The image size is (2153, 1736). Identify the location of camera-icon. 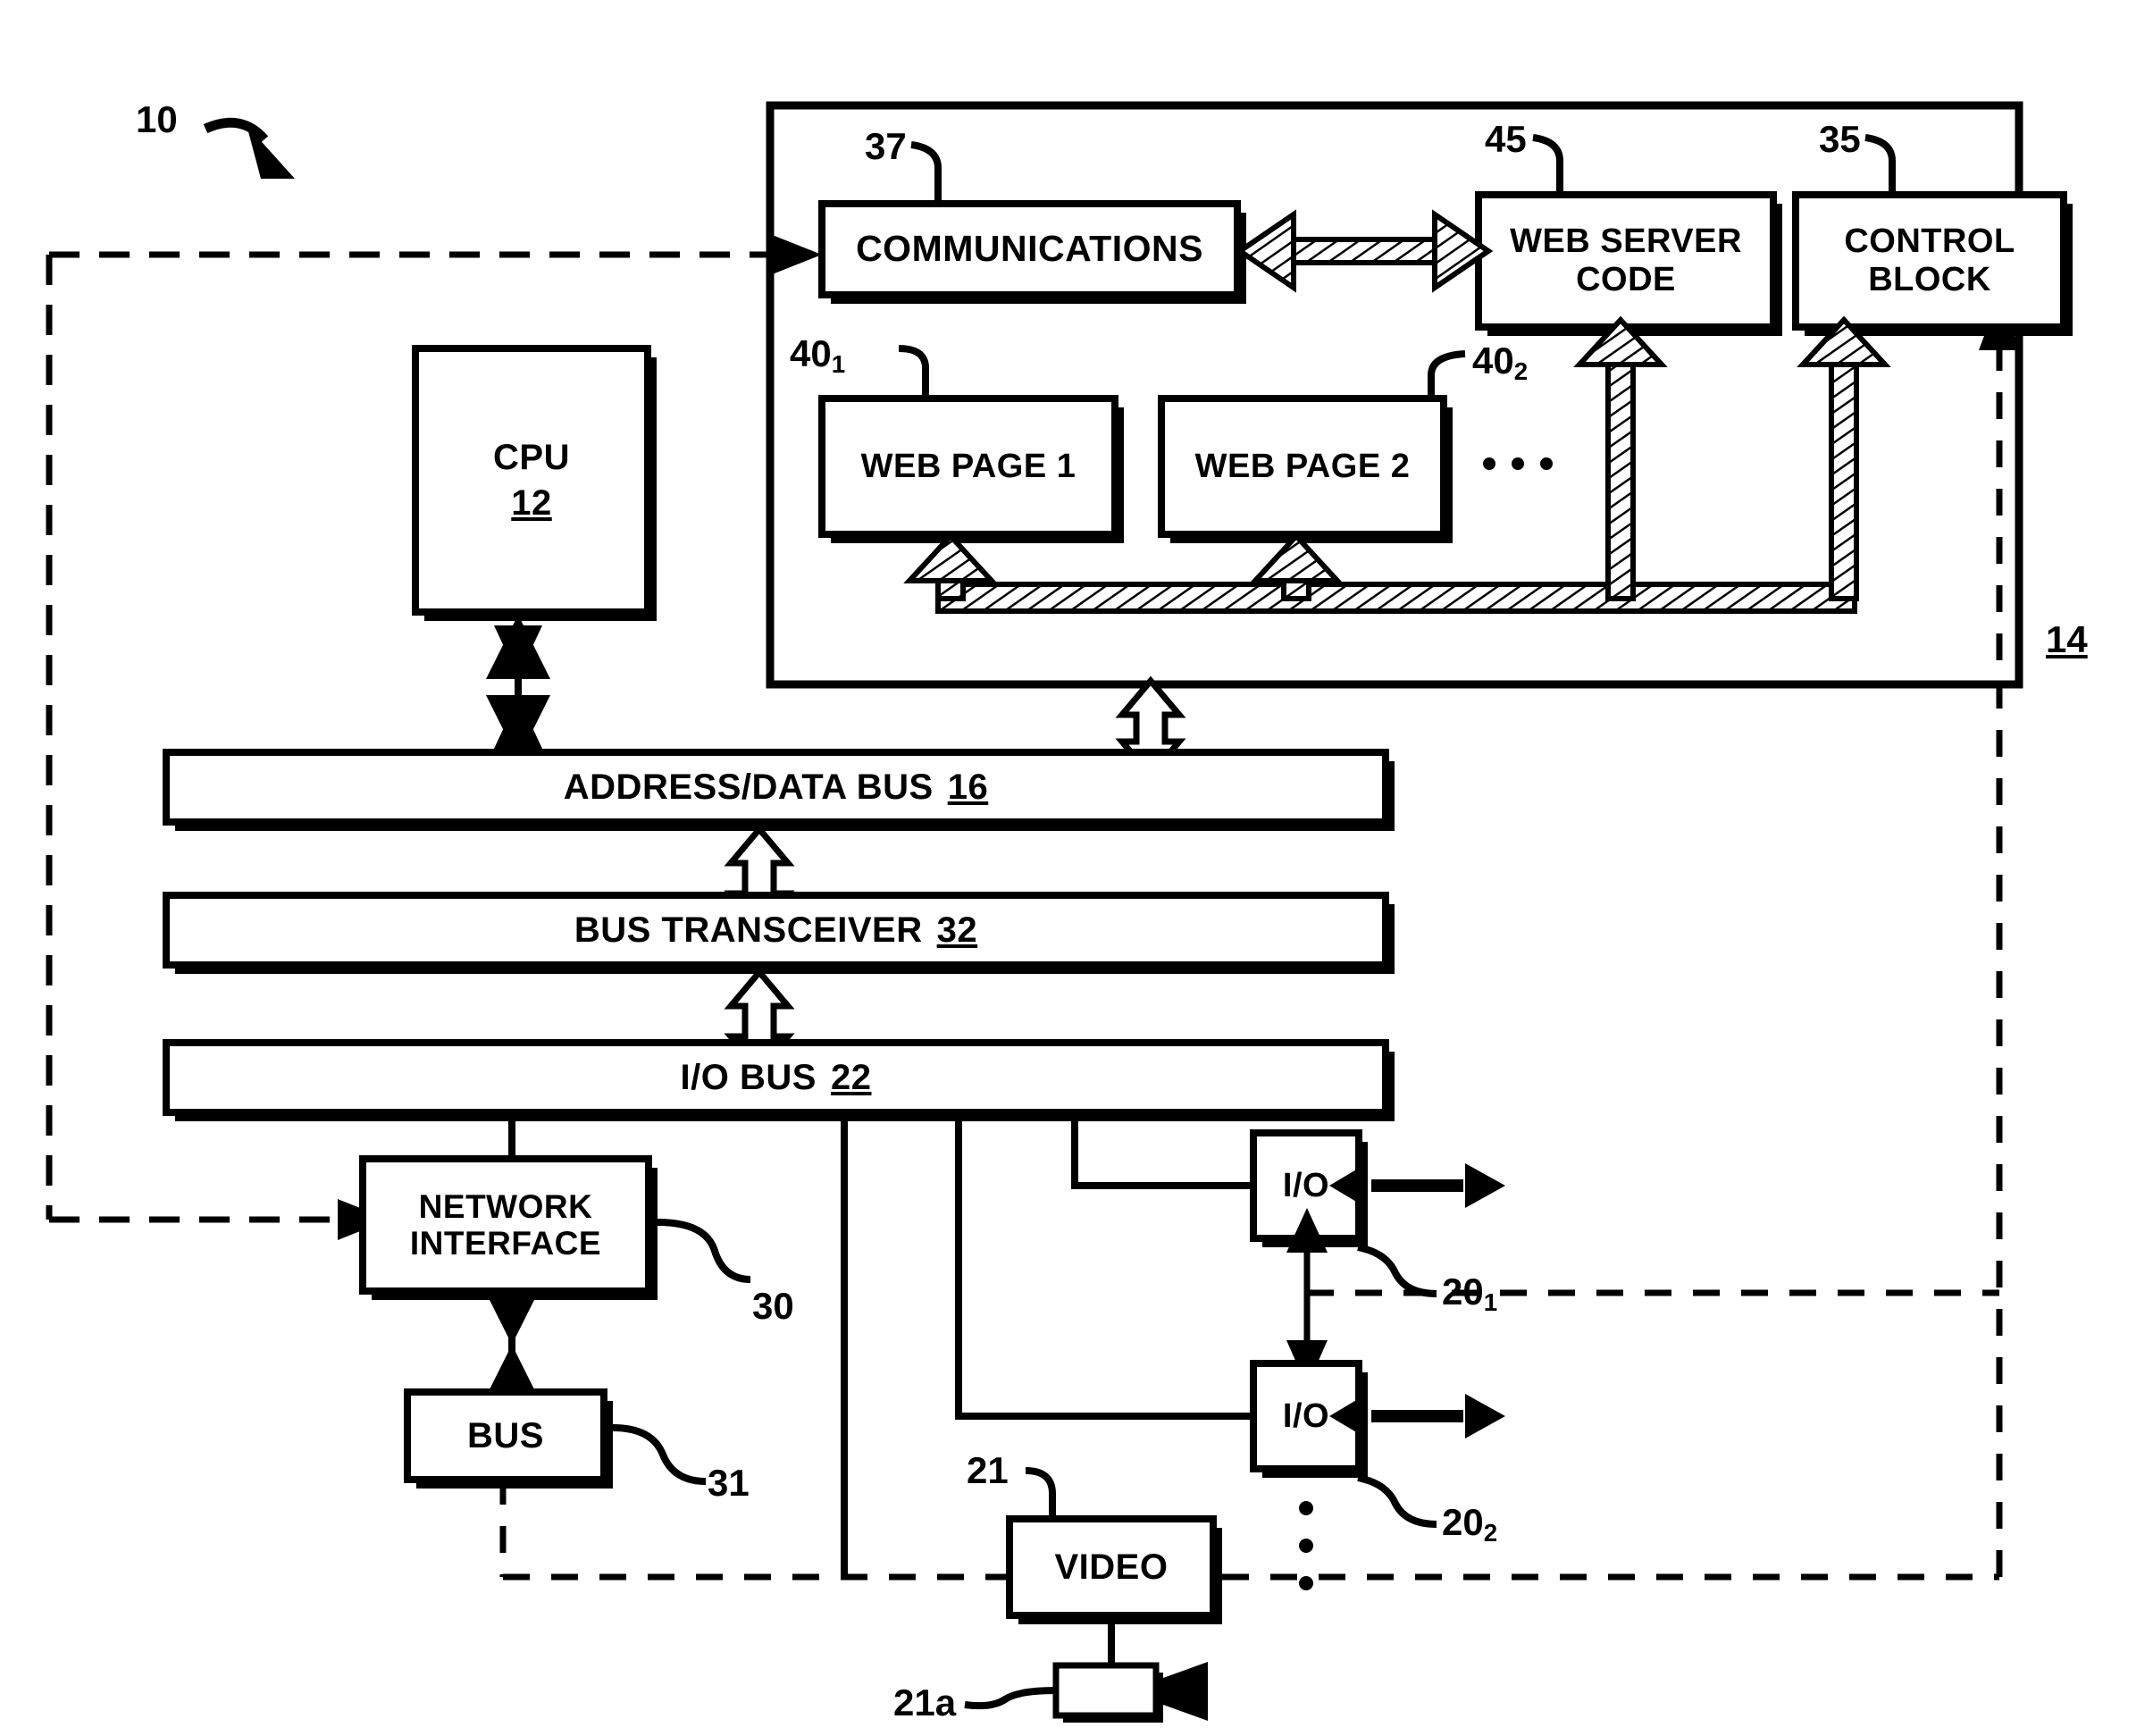
(1086, 1692).